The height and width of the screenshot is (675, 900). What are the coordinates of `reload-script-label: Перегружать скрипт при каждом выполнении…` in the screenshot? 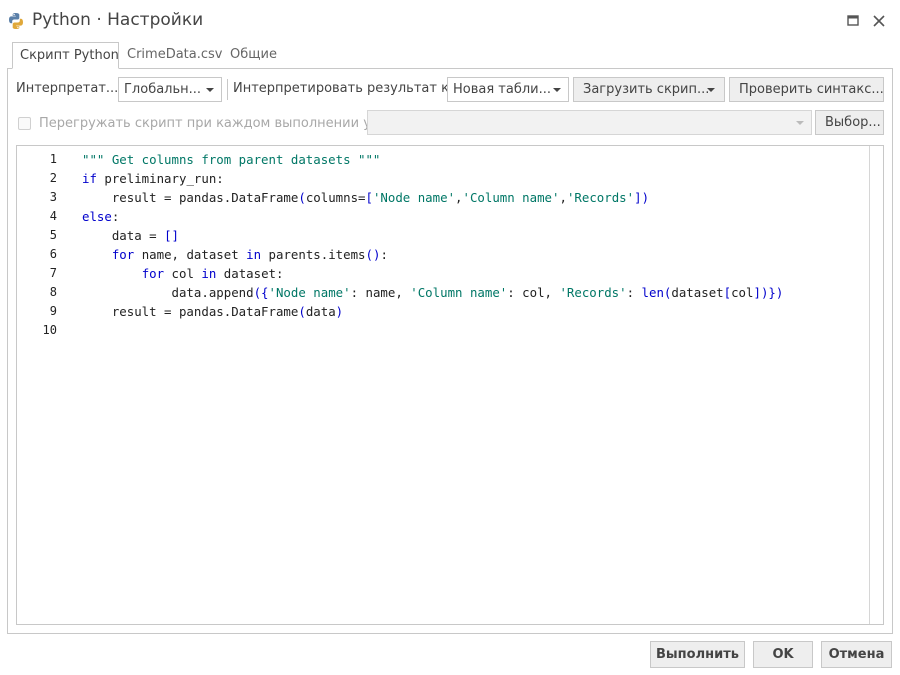 It's located at (217, 123).